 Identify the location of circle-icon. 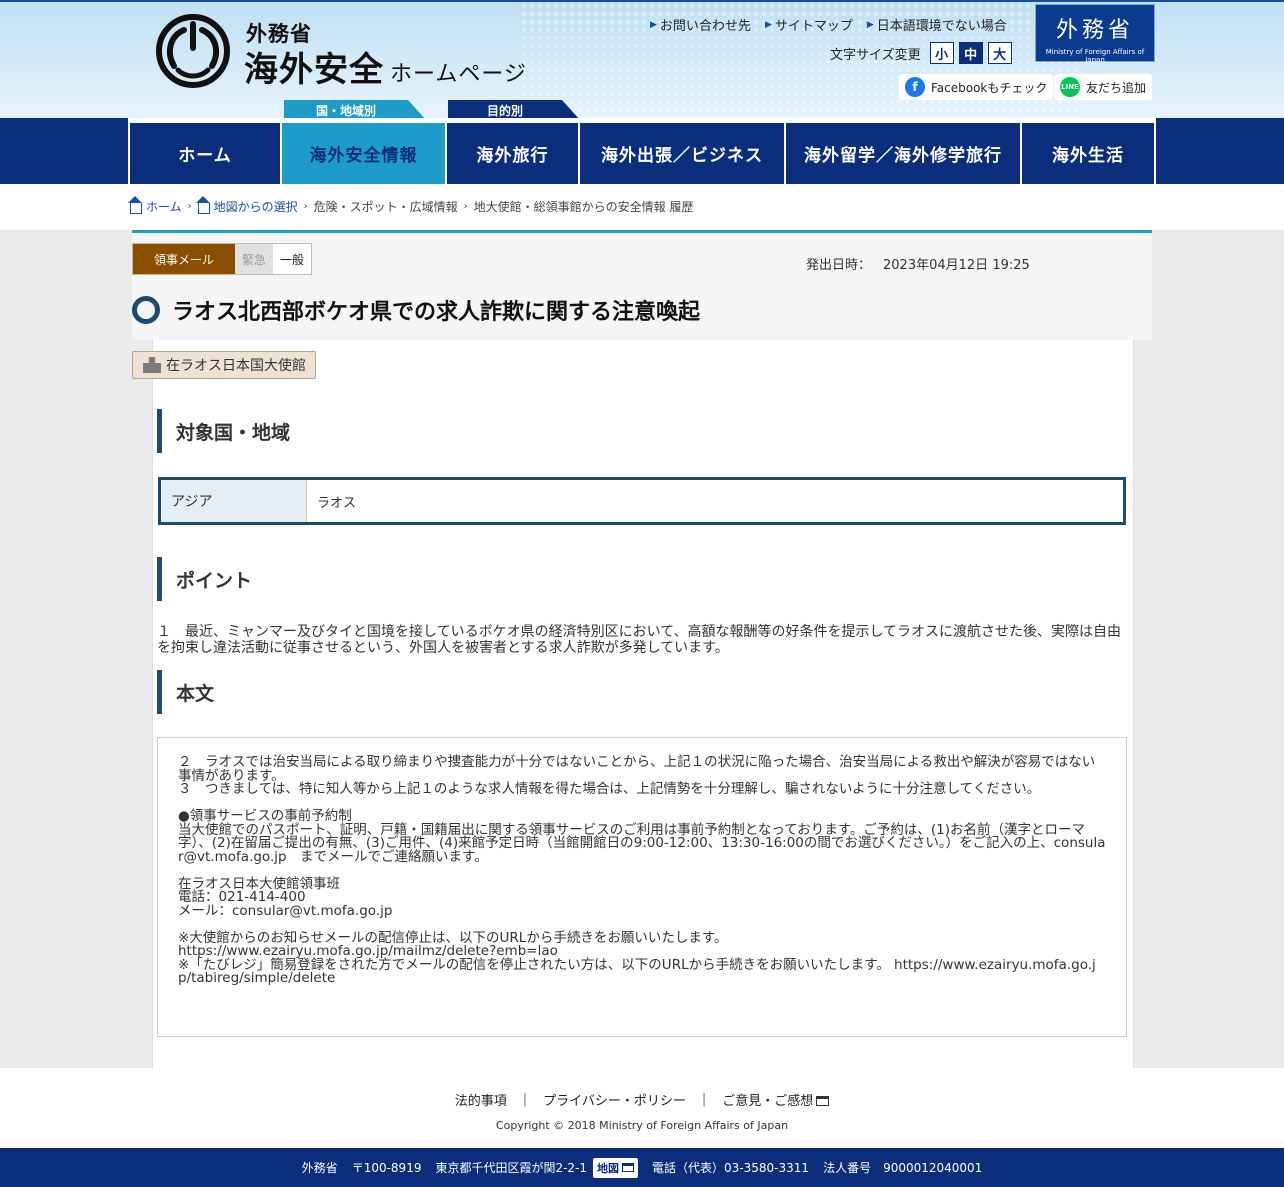
(146, 310).